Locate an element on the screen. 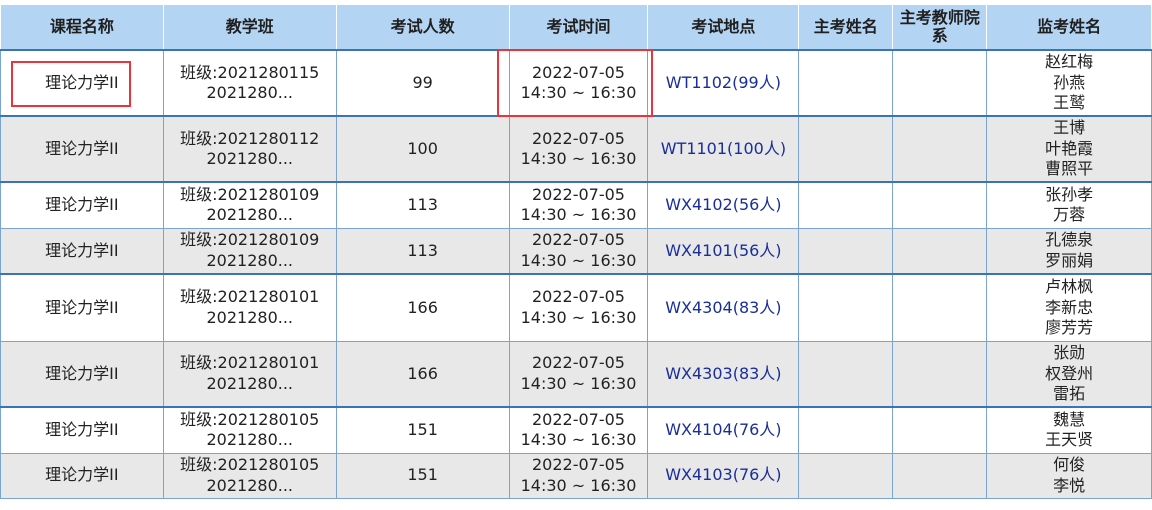 The width and height of the screenshot is (1152, 510). invigilator-name: 孙燕 is located at coordinates (1069, 82).